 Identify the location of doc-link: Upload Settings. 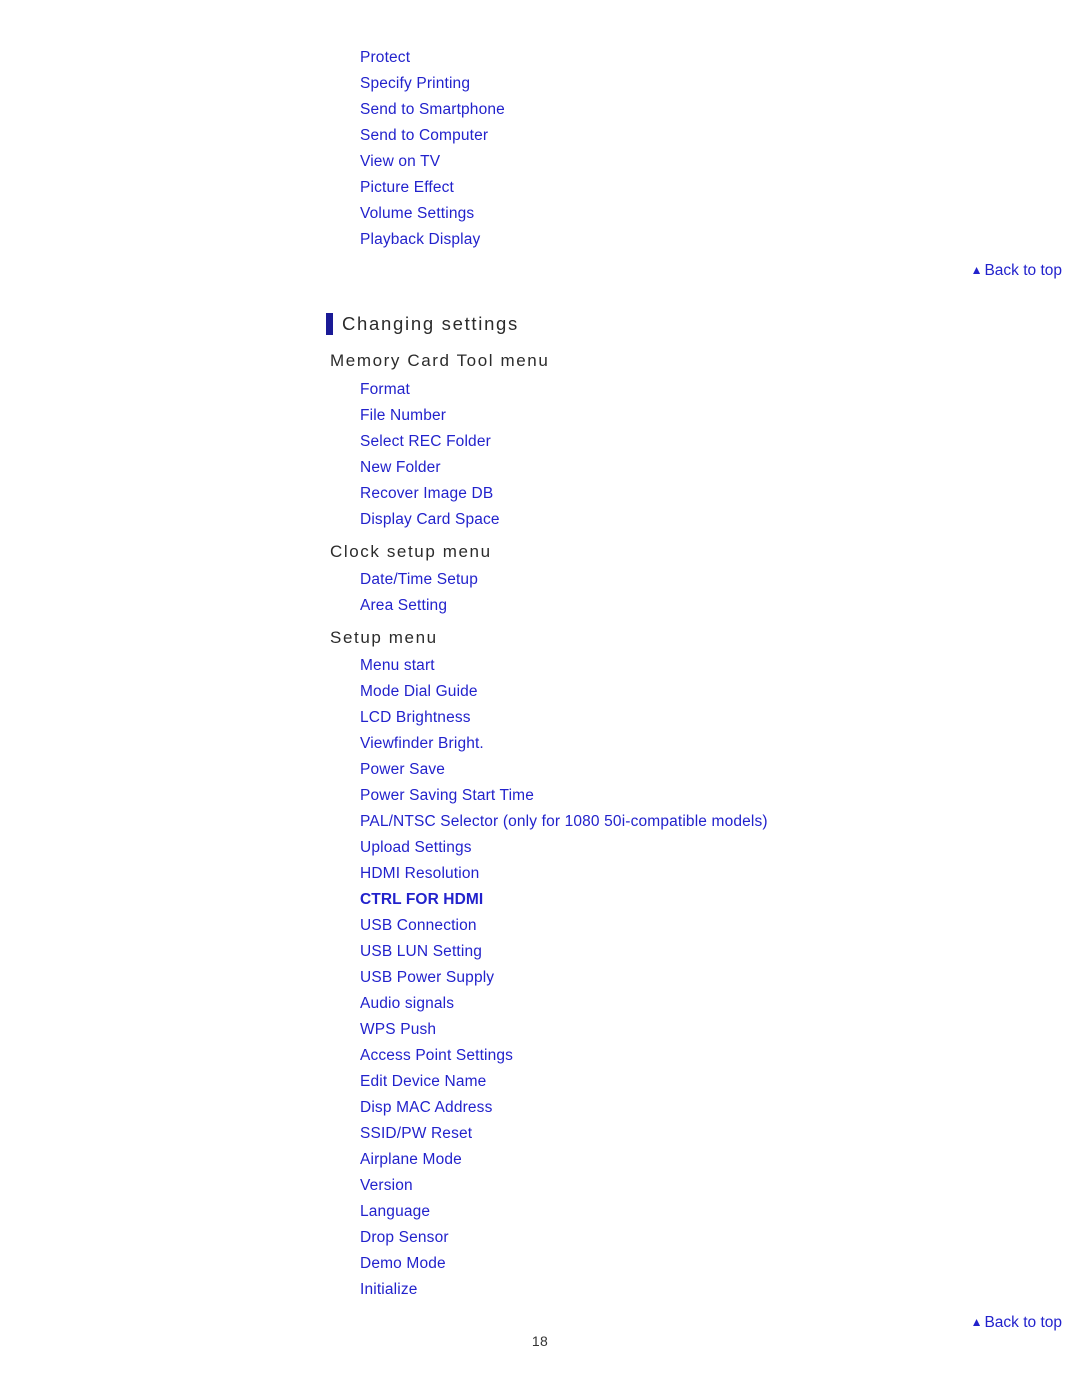
(416, 848).